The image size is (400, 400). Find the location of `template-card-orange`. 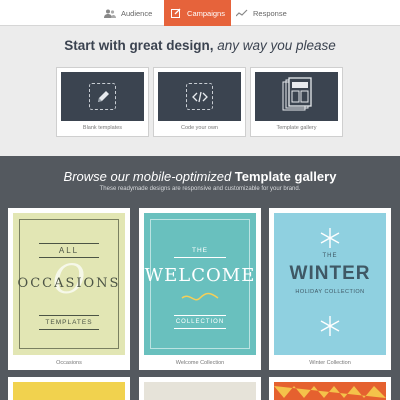

template-card-orange is located at coordinates (330, 388).